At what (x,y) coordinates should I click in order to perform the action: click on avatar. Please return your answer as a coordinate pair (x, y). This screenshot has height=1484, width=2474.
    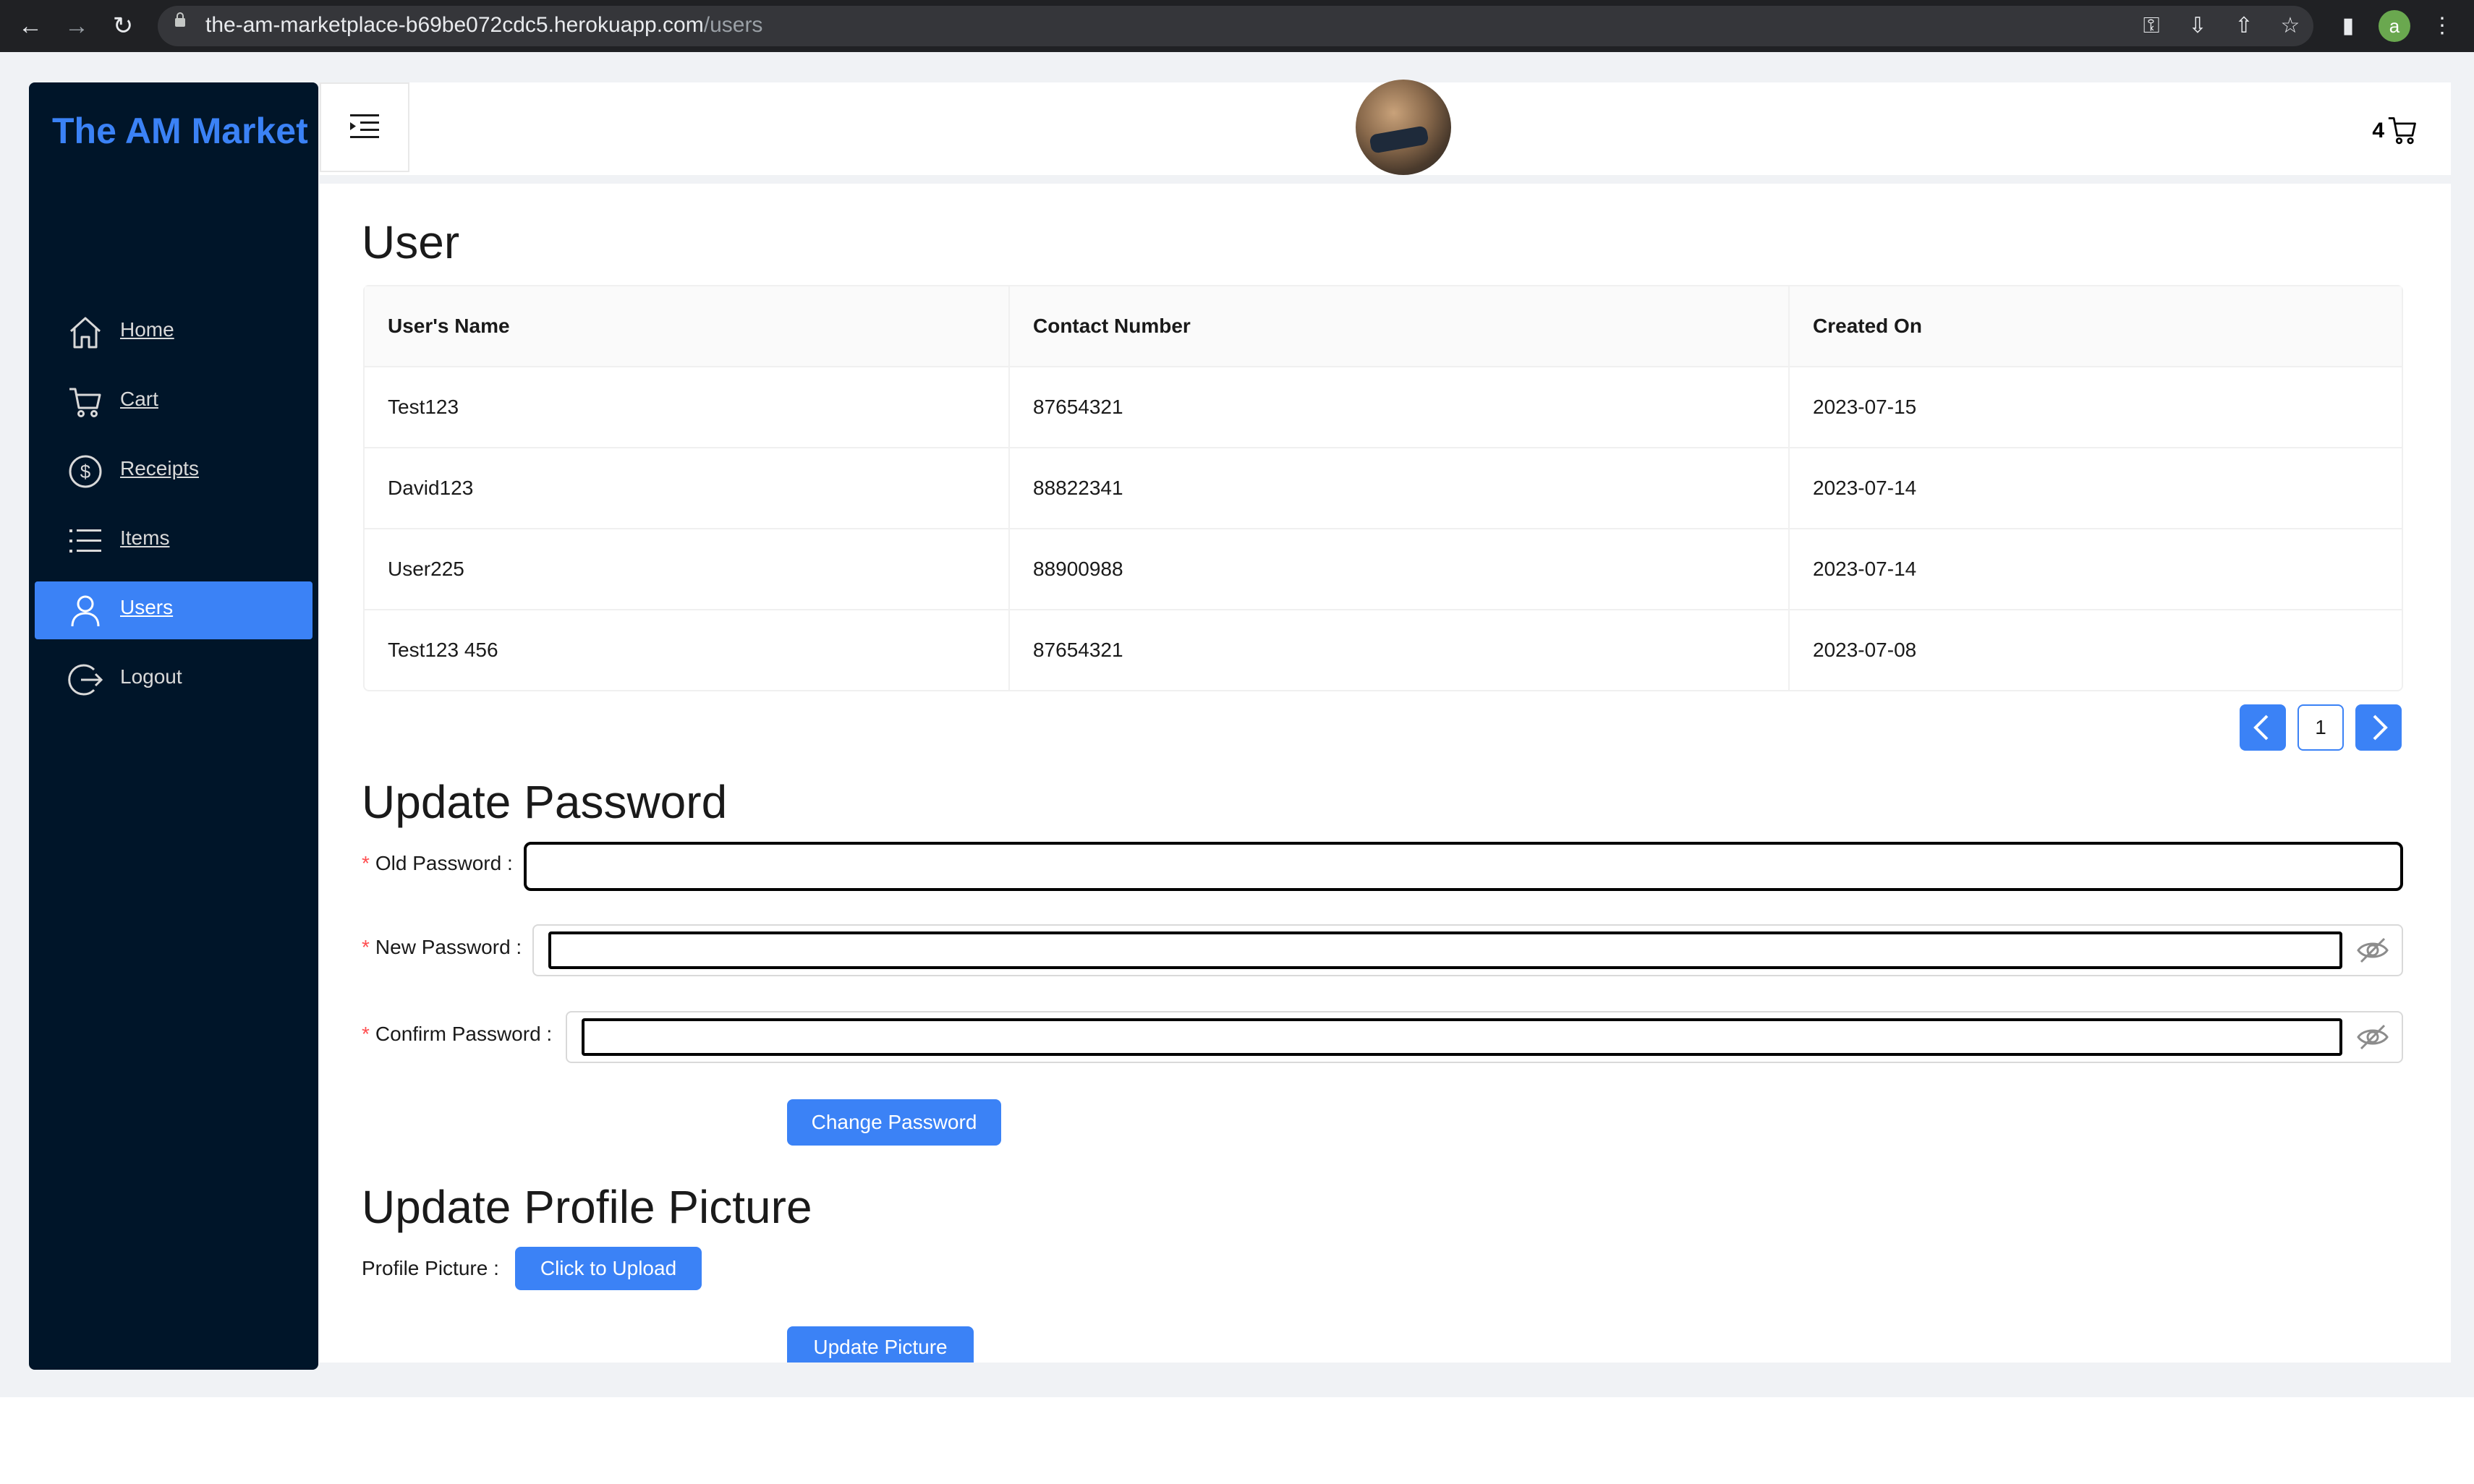
    Looking at the image, I should click on (1403, 128).